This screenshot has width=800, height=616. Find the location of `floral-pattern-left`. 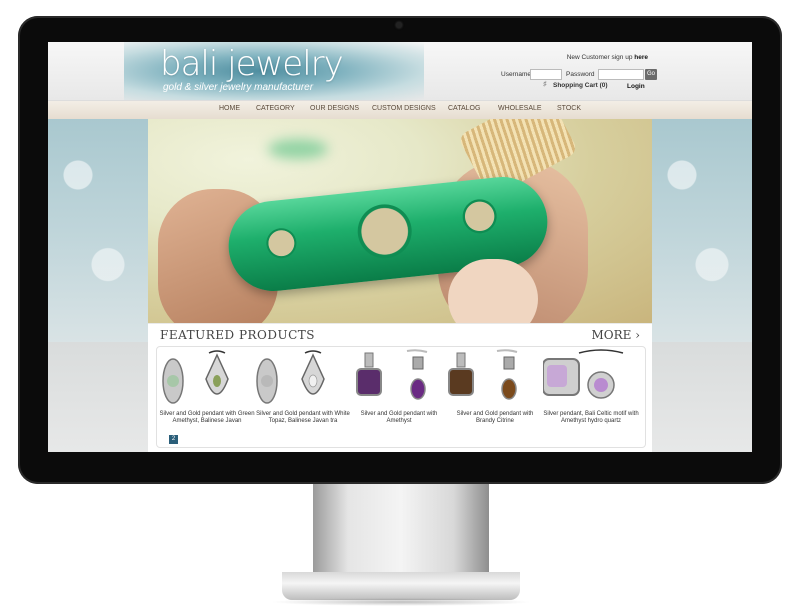

floral-pattern-left is located at coordinates (98, 231).